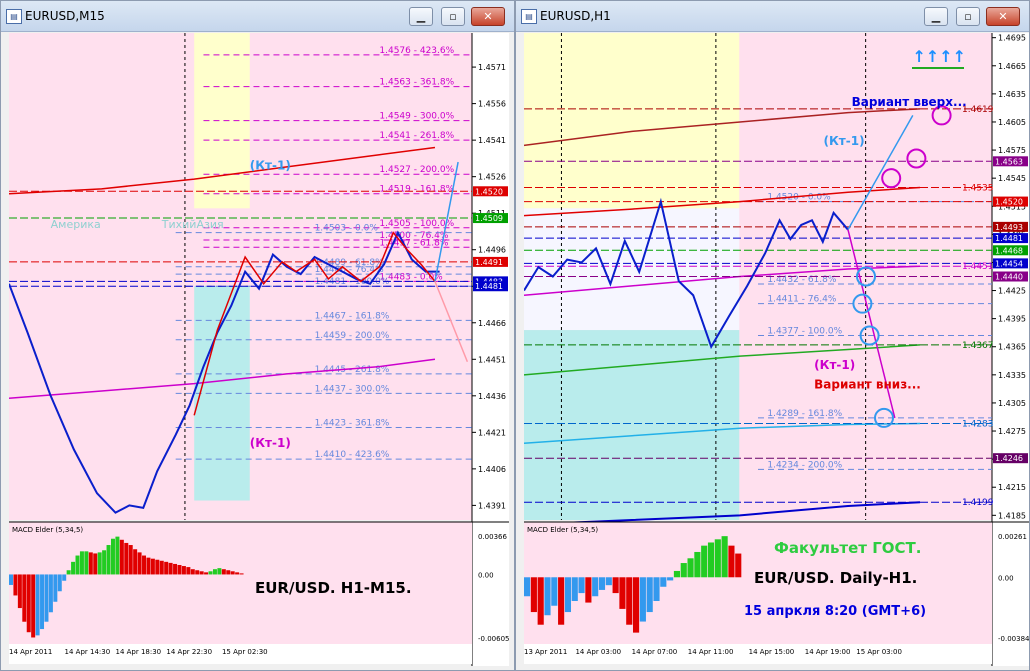 The width and height of the screenshot is (1030, 671). What do you see at coordinates (333, 588) in the screenshot?
I see `chart-caption: EUR/USD. H1-M15.` at bounding box center [333, 588].